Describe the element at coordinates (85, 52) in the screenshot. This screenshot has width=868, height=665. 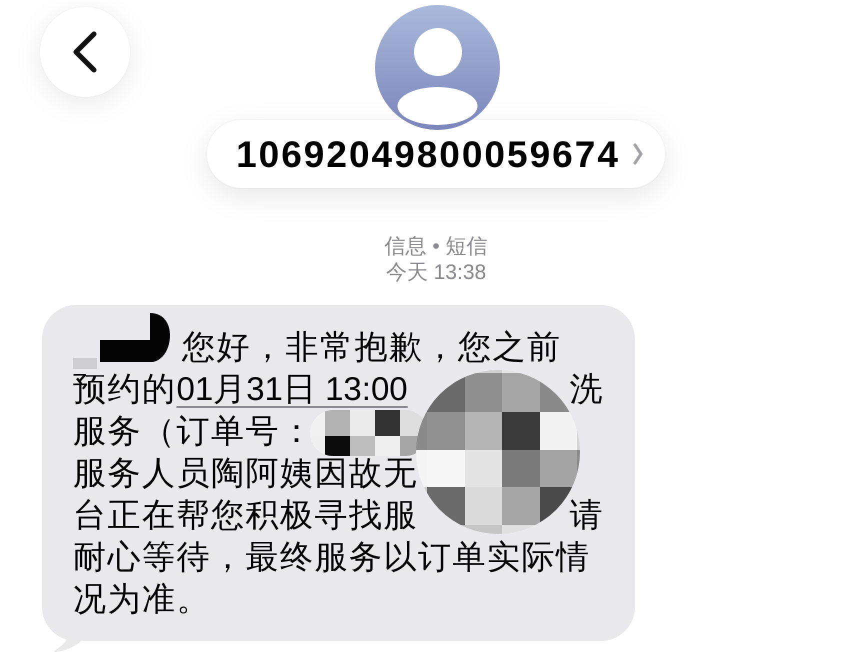
I see `back-icon` at that location.